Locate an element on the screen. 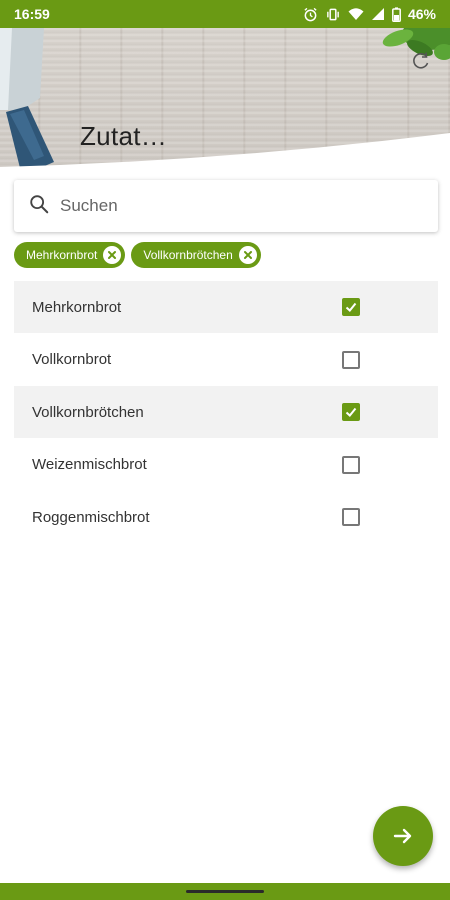  list-item-label: Roggenmischbrot is located at coordinates (91, 517).